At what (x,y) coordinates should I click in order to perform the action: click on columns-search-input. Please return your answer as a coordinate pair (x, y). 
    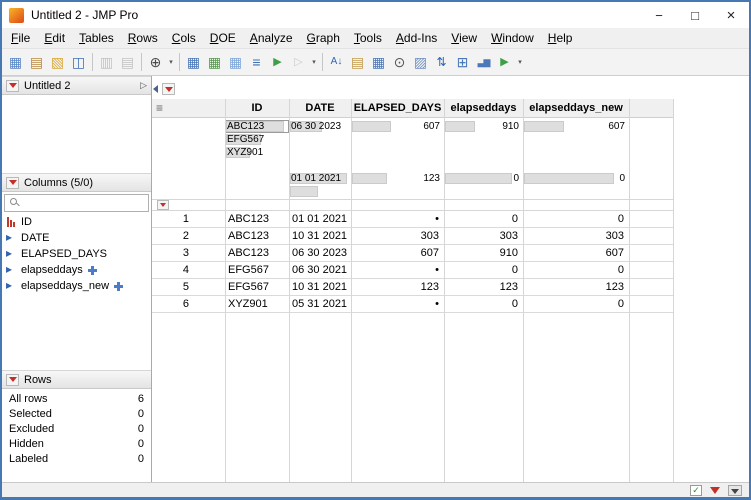
    Looking at the image, I should click on (76, 203).